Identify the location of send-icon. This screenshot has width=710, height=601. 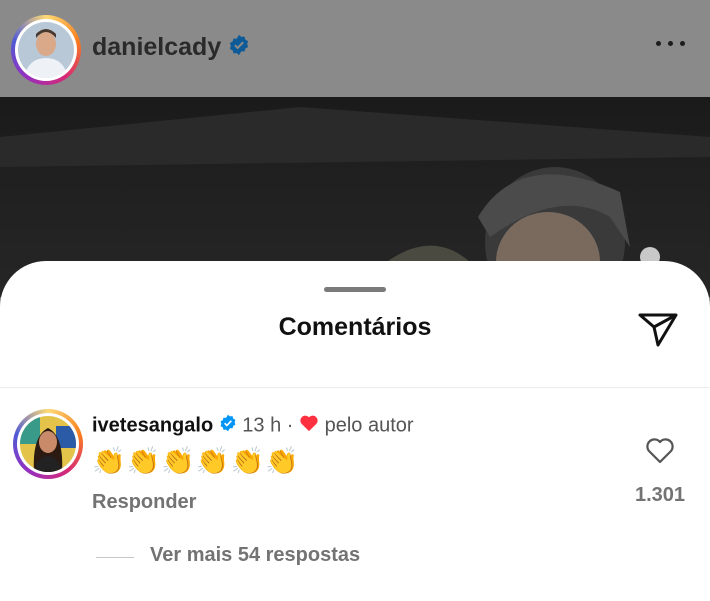
(658, 329).